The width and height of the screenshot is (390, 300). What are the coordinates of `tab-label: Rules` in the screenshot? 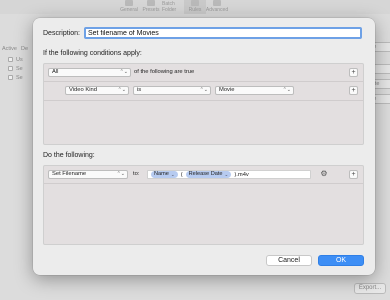 It's located at (195, 10).